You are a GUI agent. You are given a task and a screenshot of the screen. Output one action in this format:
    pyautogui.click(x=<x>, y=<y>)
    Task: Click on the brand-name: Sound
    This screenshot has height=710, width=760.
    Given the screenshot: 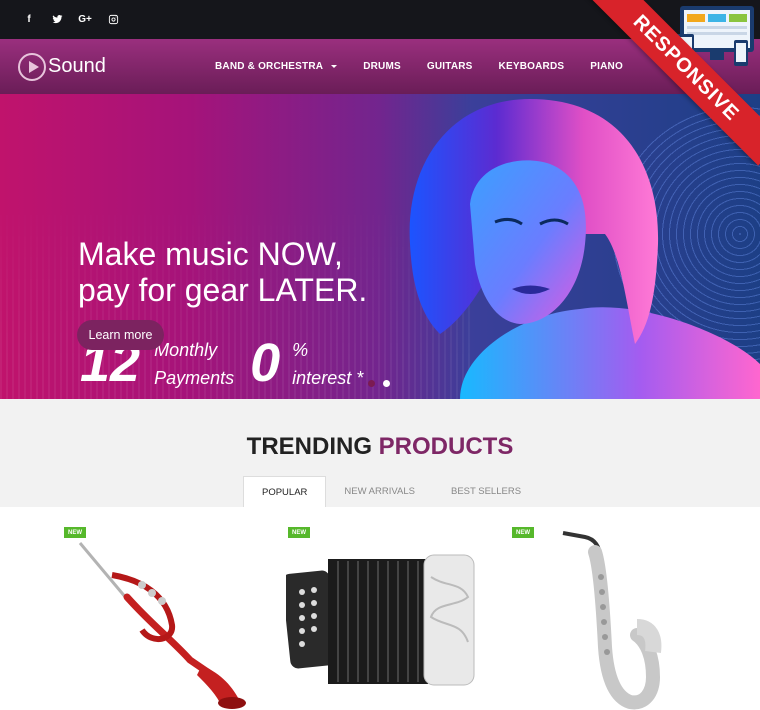 What is the action you would take?
    pyautogui.click(x=77, y=66)
    